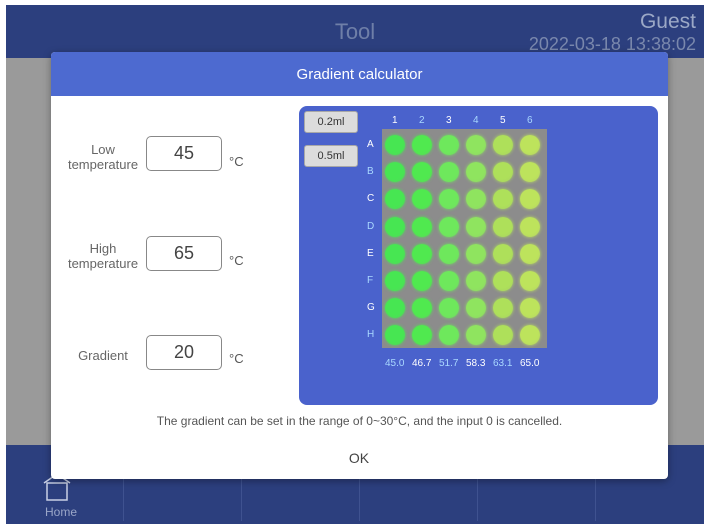 This screenshot has width=709, height=529. What do you see at coordinates (331, 156) in the screenshot?
I see `tube-0-5ml-button: 0.5ml` at bounding box center [331, 156].